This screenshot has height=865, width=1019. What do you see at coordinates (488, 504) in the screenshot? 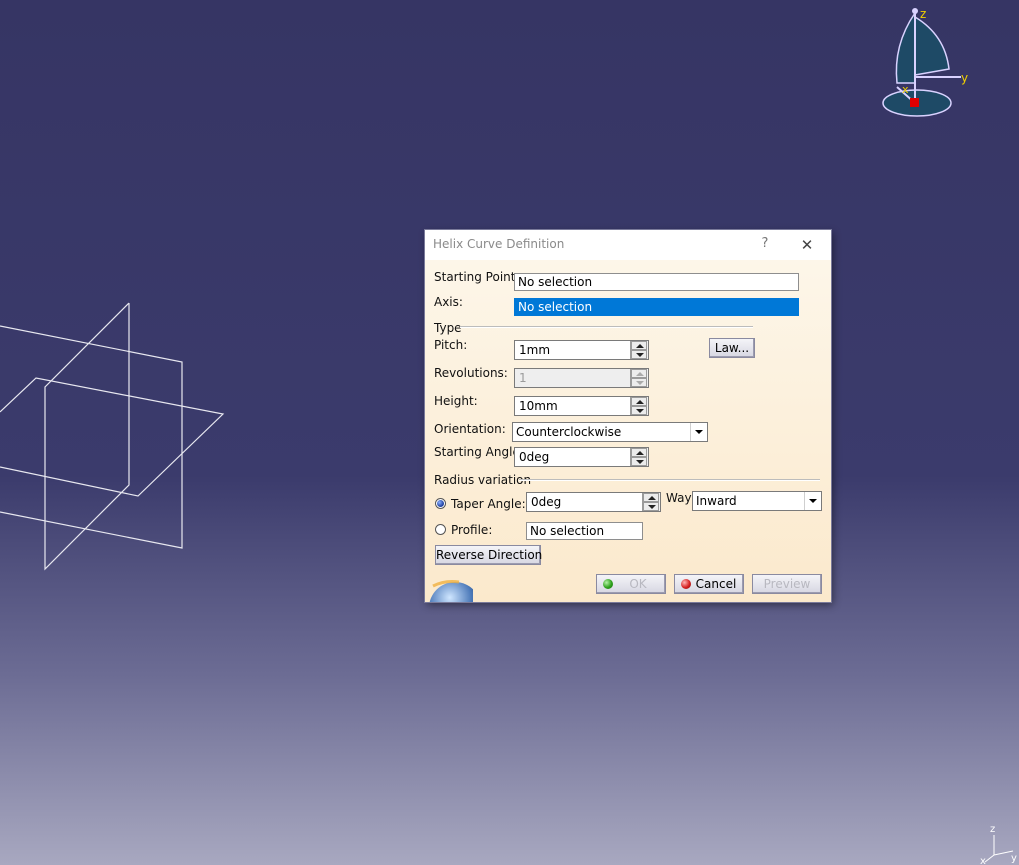
I see `taper-angle-label: Taper Angle:` at bounding box center [488, 504].